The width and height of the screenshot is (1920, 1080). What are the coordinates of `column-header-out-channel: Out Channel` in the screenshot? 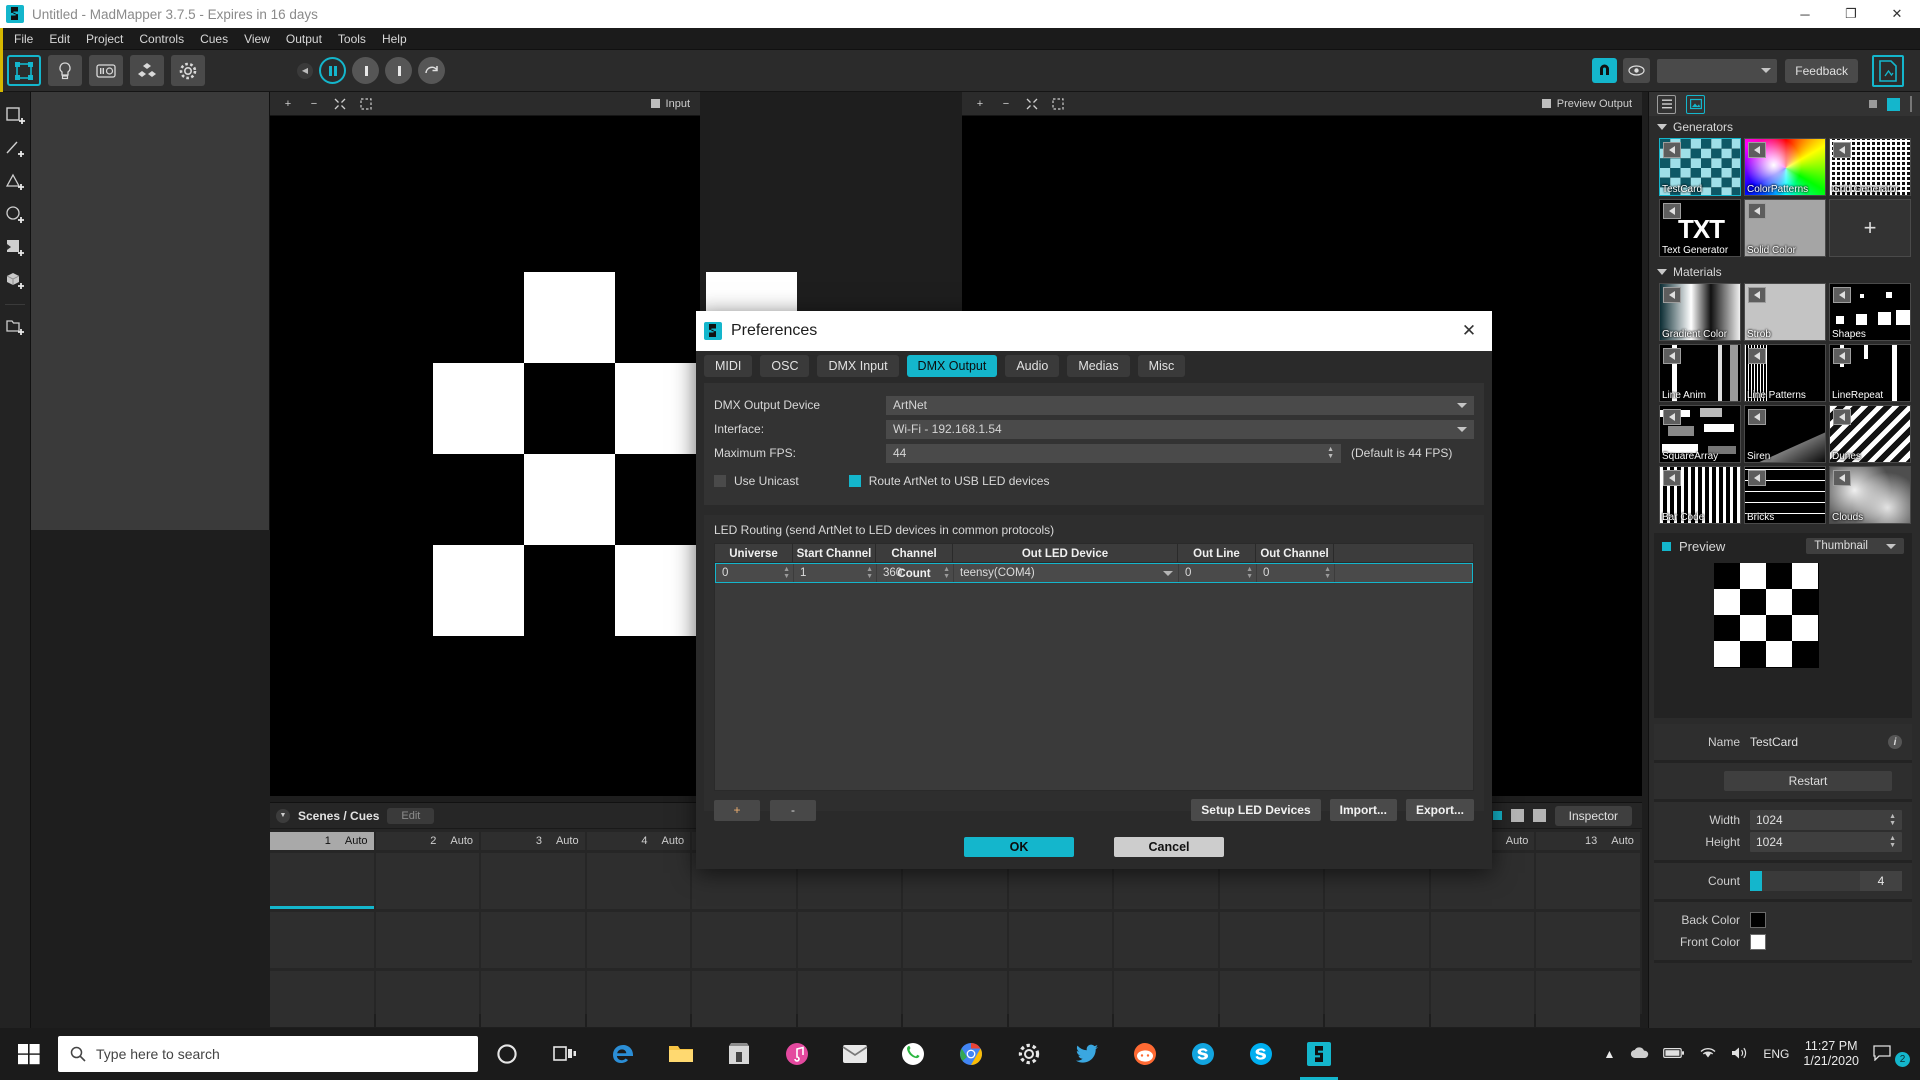 It's located at (1295, 553).